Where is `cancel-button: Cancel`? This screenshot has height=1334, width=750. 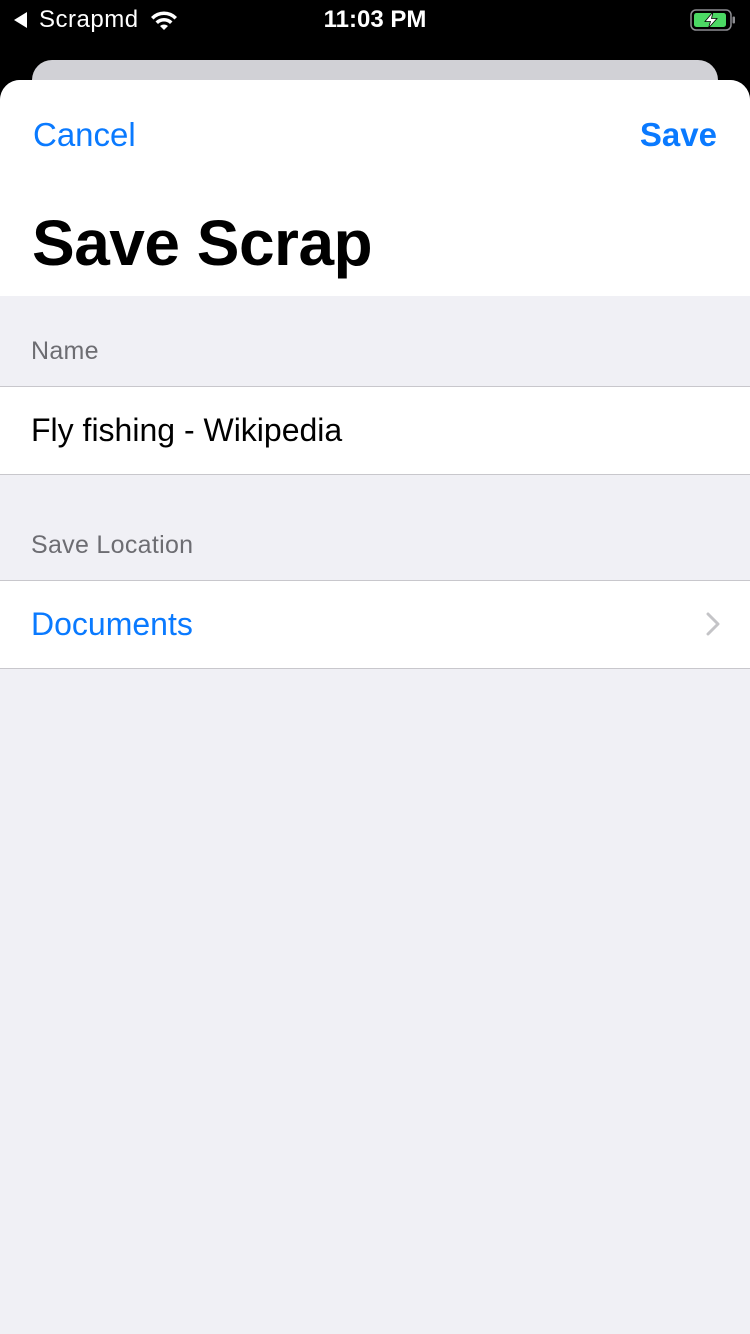
cancel-button: Cancel is located at coordinates (84, 135).